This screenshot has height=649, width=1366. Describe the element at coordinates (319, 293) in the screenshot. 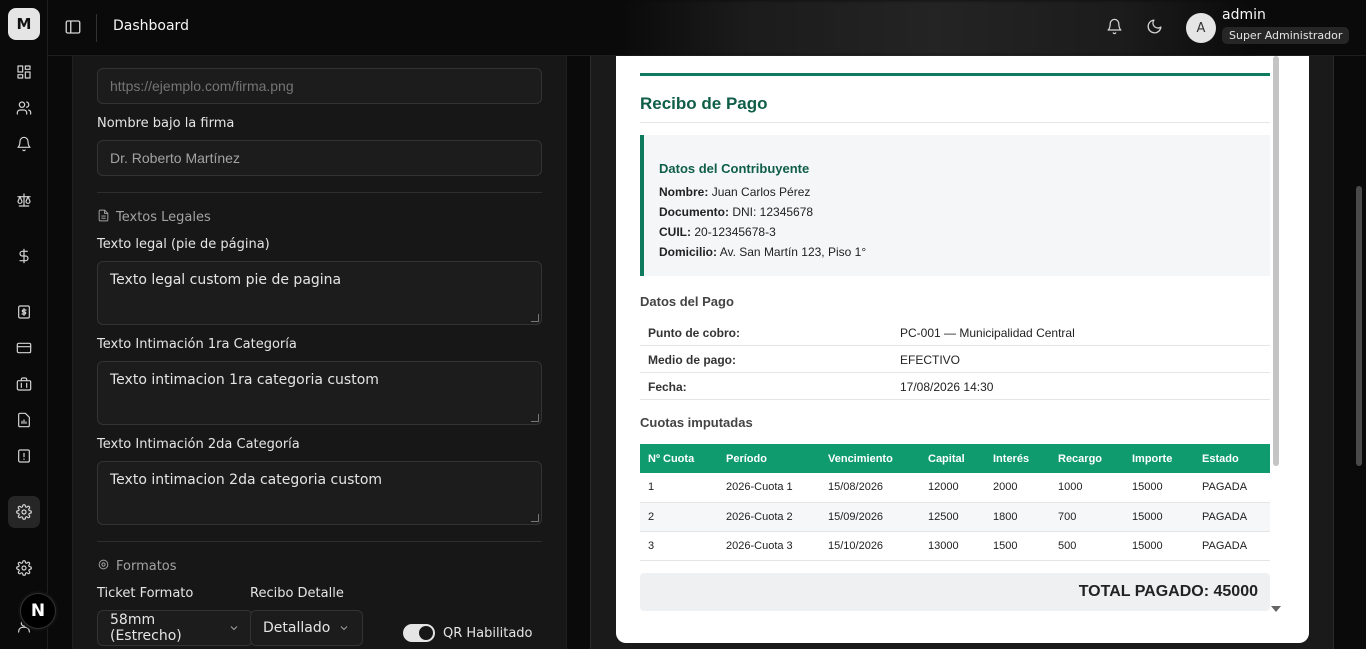

I see `texto-legal-textarea: Texto legal custom pie de pagina` at that location.